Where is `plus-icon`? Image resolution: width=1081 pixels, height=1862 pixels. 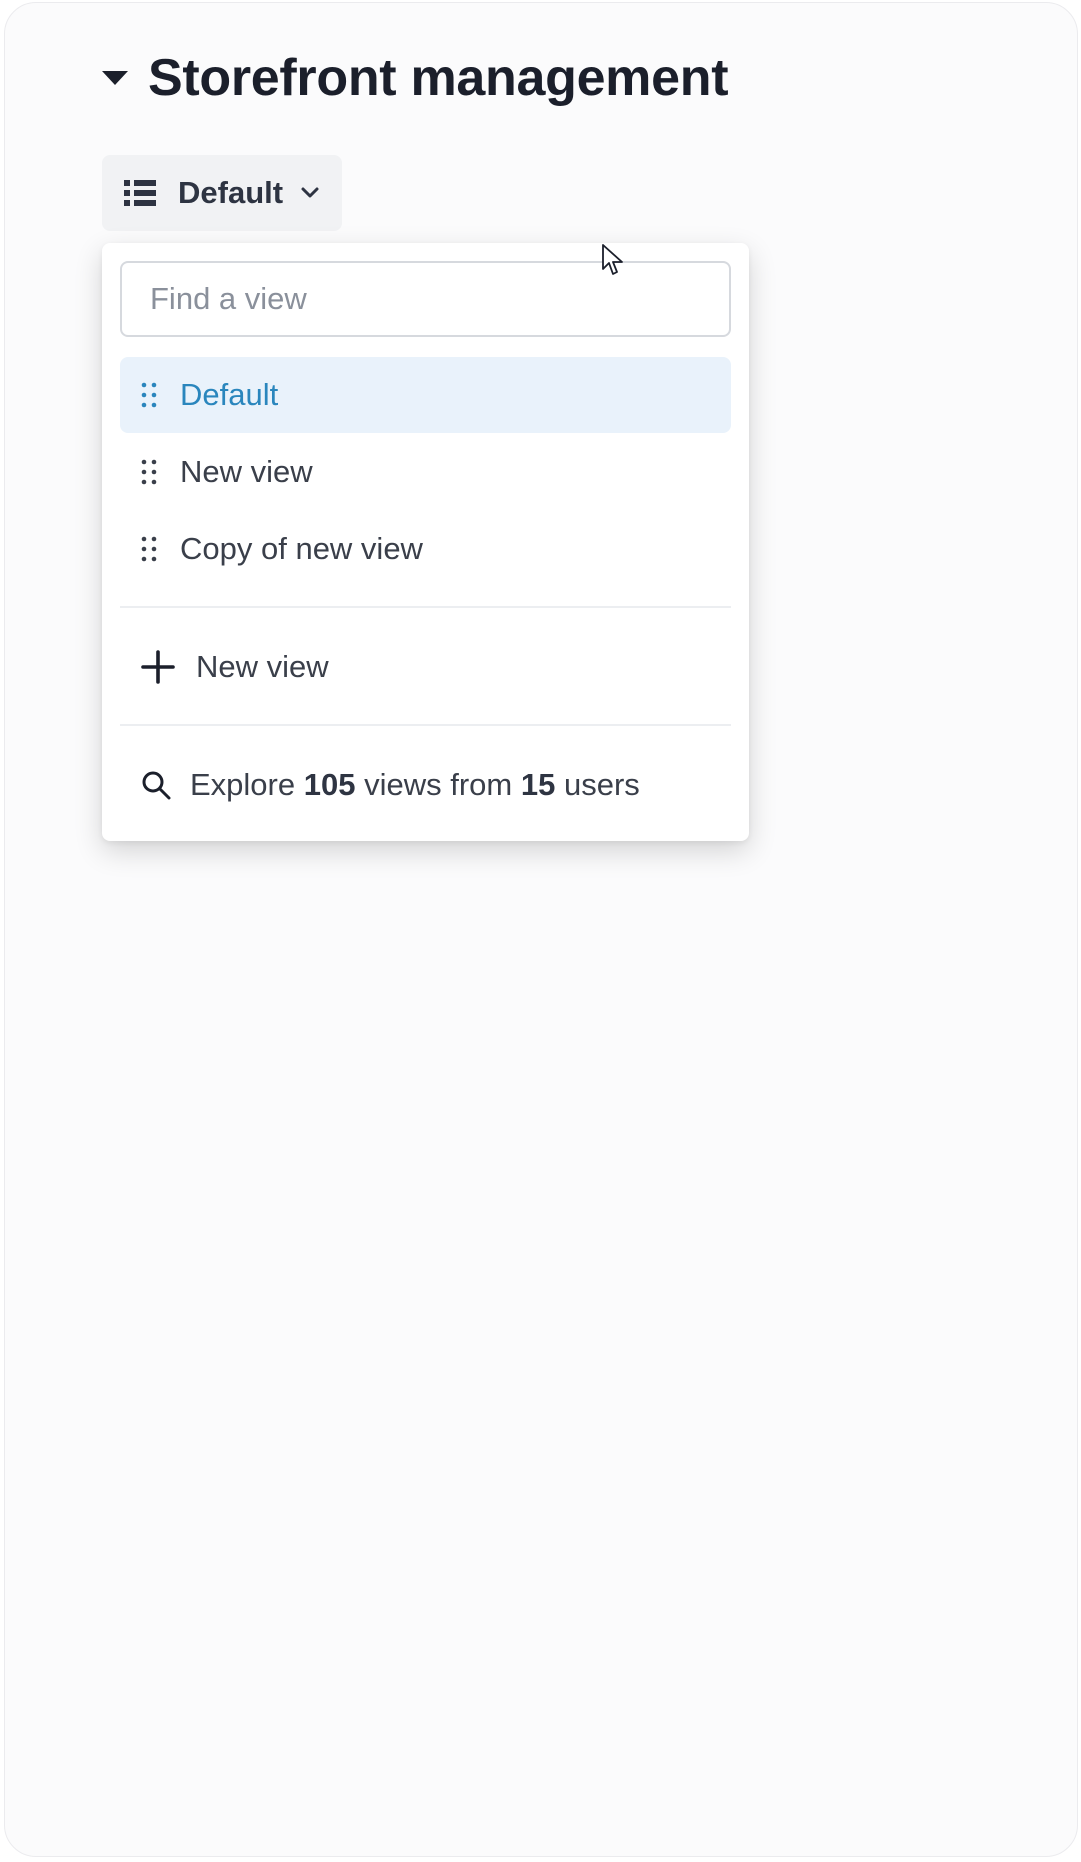 plus-icon is located at coordinates (158, 667).